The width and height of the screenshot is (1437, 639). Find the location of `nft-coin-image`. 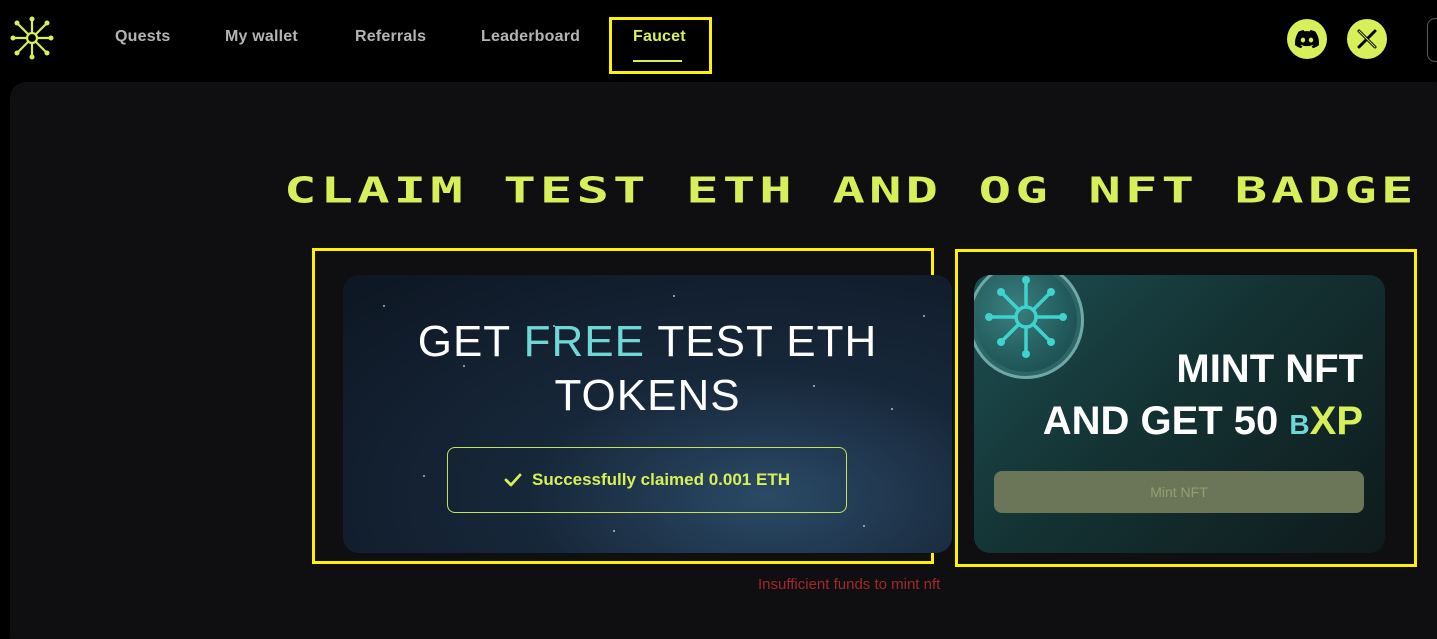

nft-coin-image is located at coordinates (1029, 327).